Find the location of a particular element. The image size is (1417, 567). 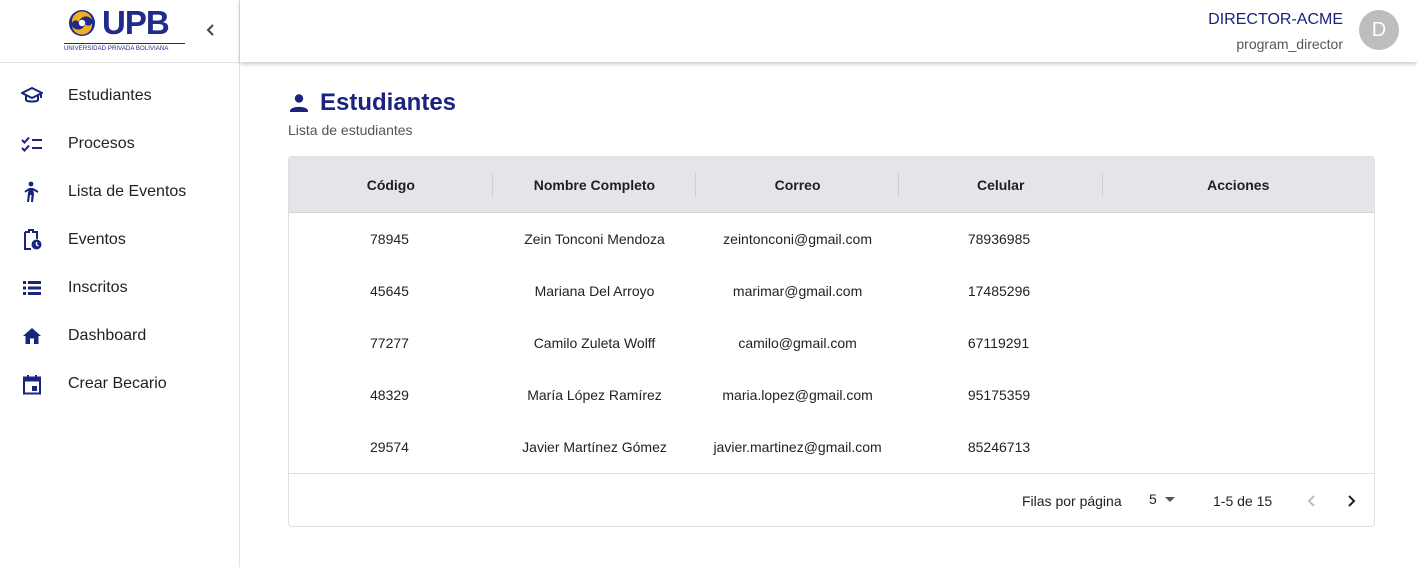

cell-correo: maria.lopez@gmail.com is located at coordinates (797, 395).